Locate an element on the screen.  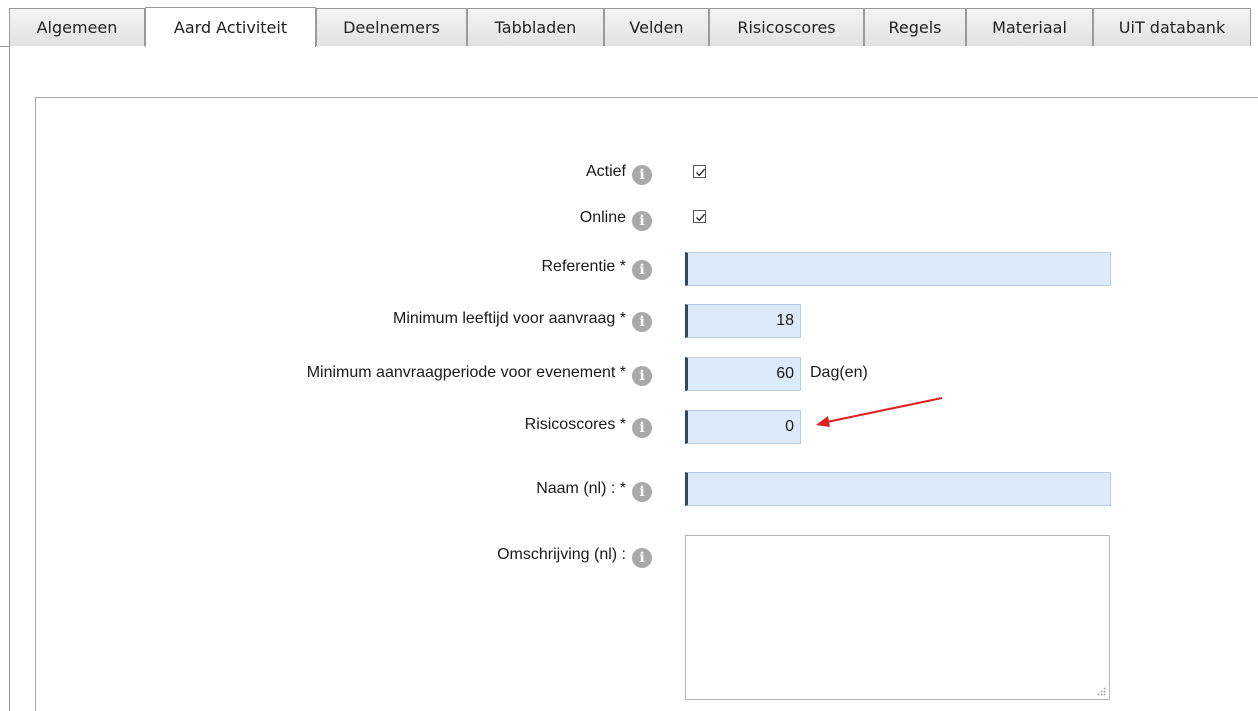
tab-risicoscores: Risicoscores is located at coordinates (786, 27).